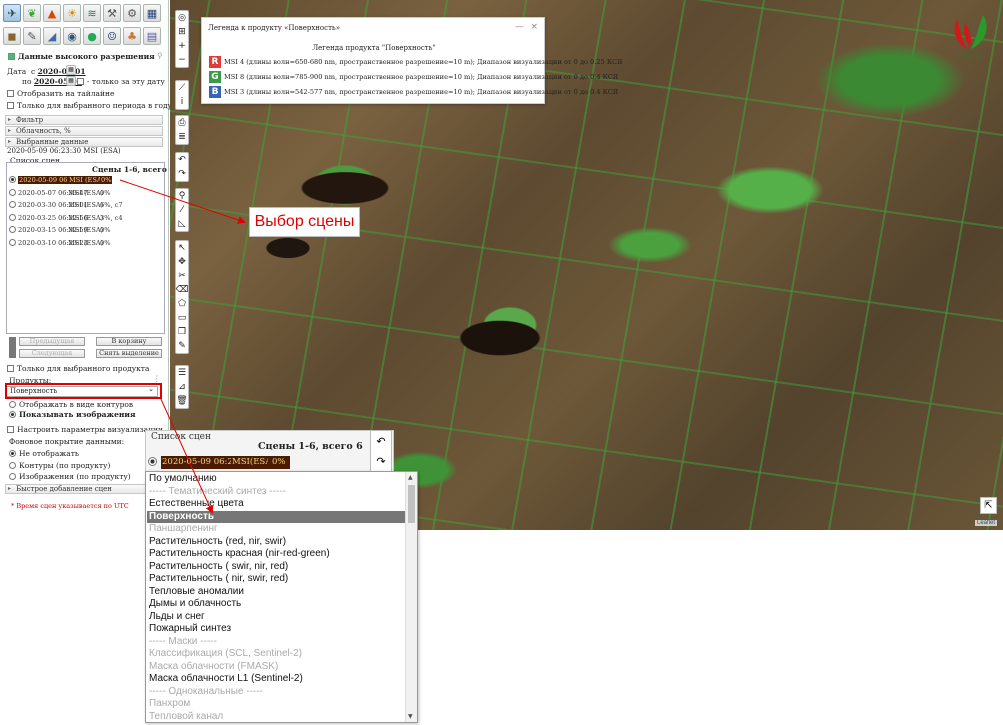 The image size is (1003, 725). Describe the element at coordinates (534, 27) in the screenshot. I see `close-icon: ×` at that location.